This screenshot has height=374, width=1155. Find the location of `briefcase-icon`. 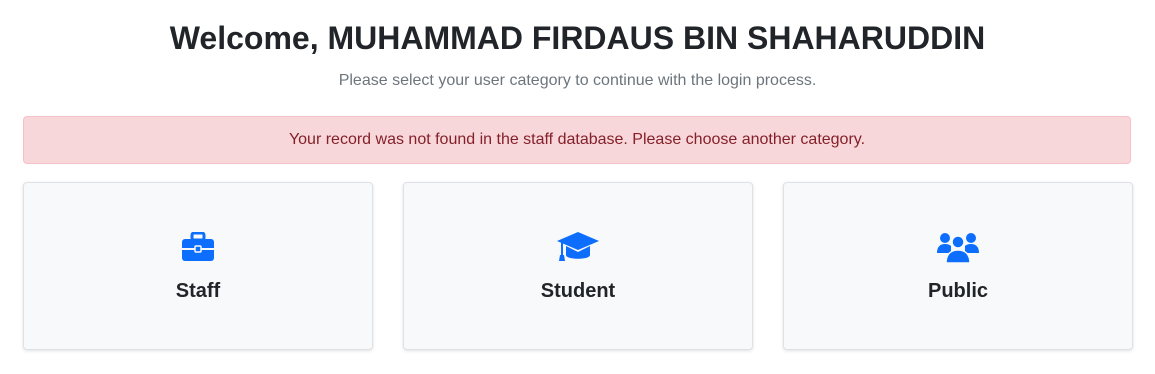

briefcase-icon is located at coordinates (198, 247).